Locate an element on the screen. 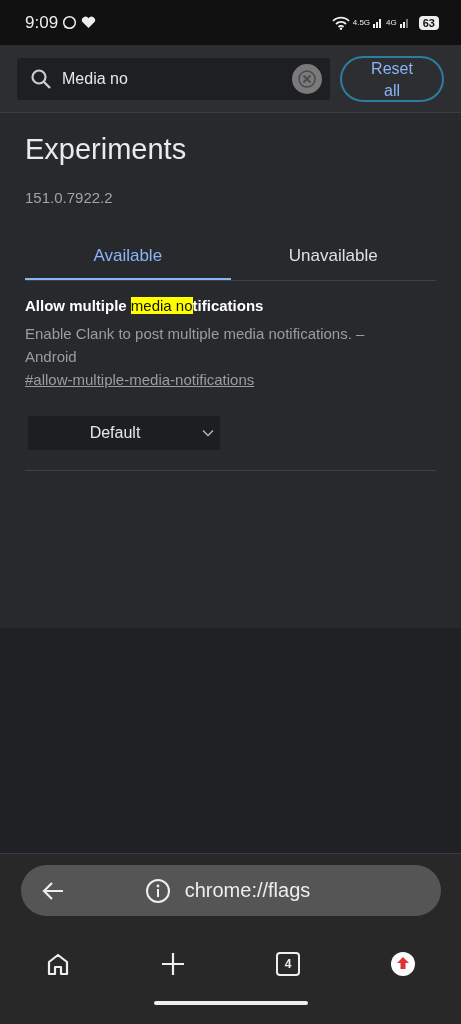 This screenshot has width=461, height=1024. clear-icon is located at coordinates (307, 78).